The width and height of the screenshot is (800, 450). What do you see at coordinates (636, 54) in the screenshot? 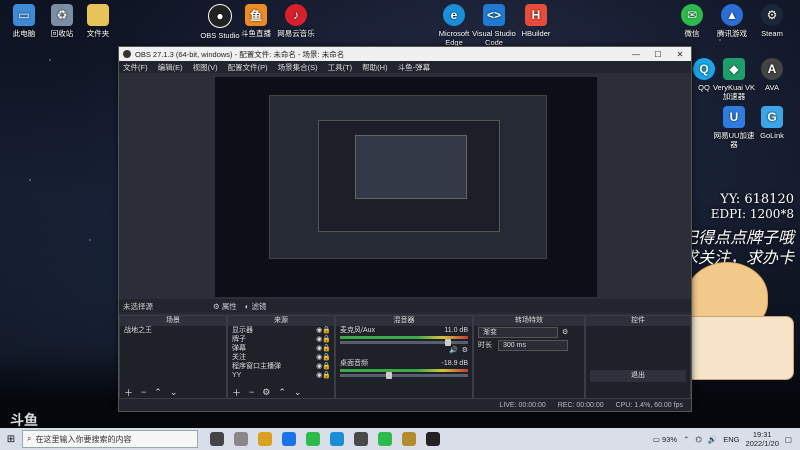
I see `minimize-icon: —` at bounding box center [636, 54].